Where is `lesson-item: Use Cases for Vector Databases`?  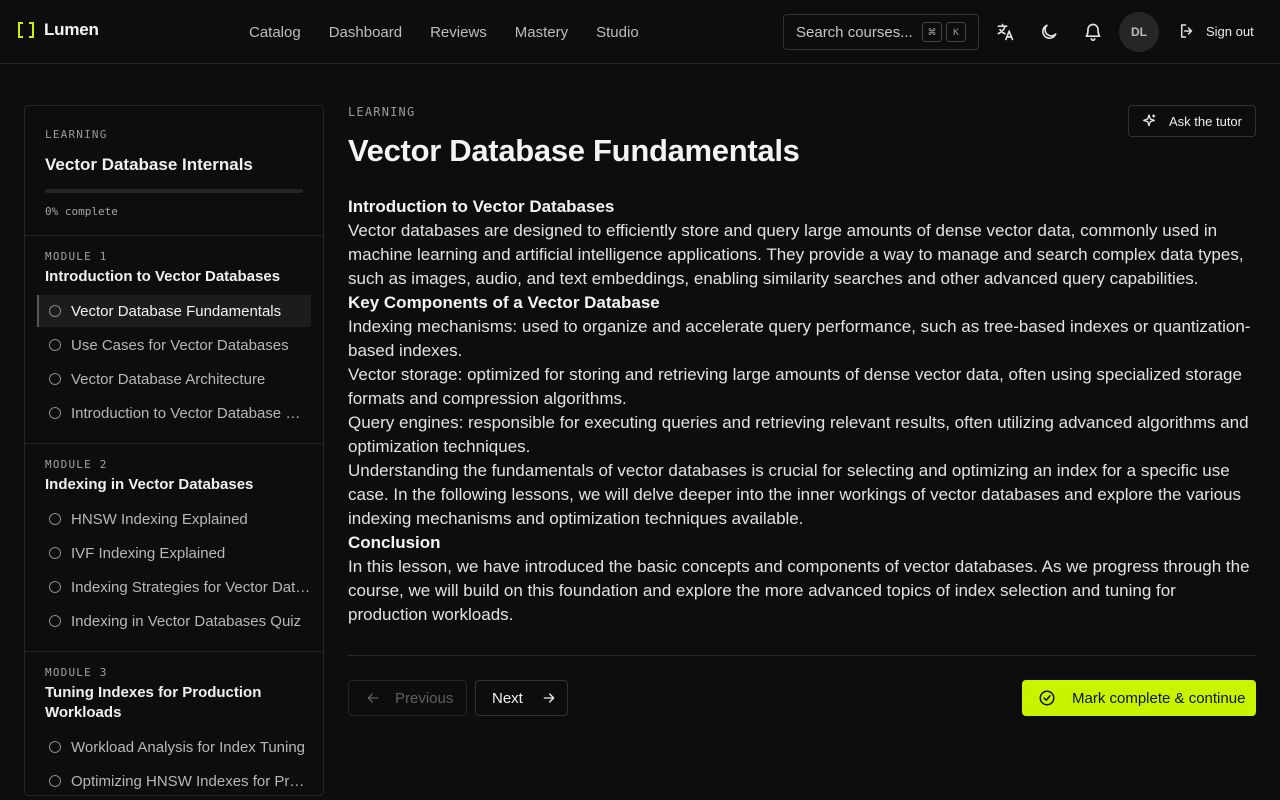
lesson-item: Use Cases for Vector Databases is located at coordinates (174, 345).